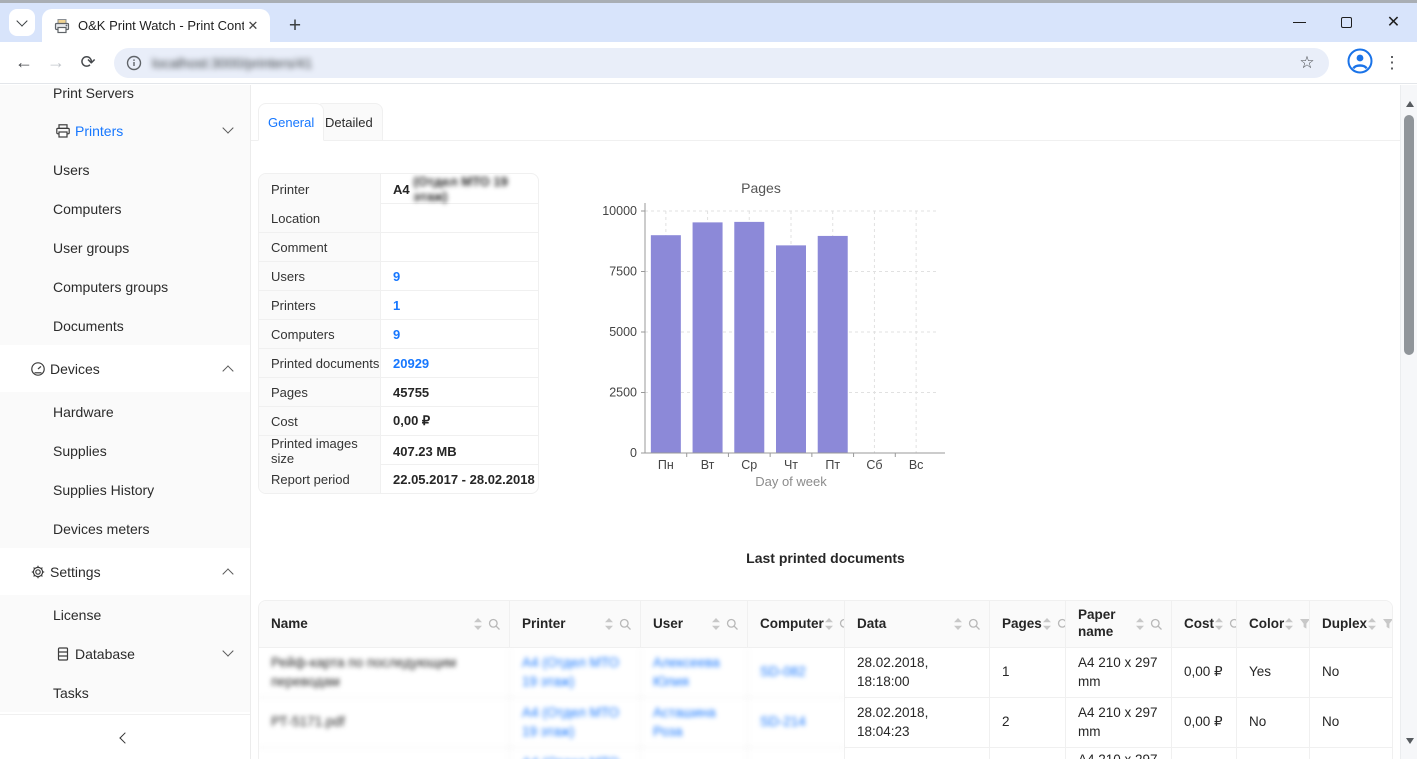 The width and height of the screenshot is (1417, 759). I want to click on column-header-printer: Printer, so click(574, 624).